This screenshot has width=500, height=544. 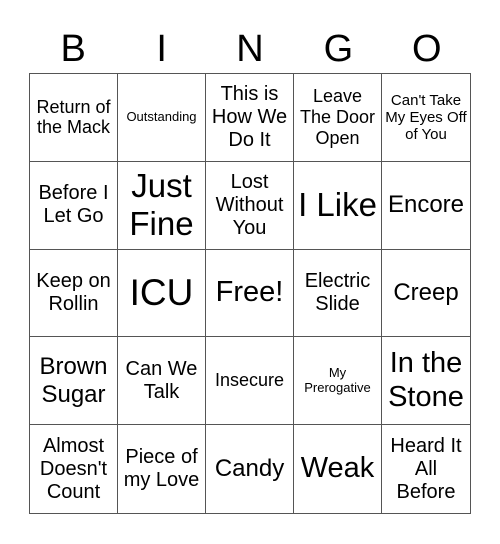 I want to click on bingo-cell: Almost Doesn't Count, so click(x=74, y=469).